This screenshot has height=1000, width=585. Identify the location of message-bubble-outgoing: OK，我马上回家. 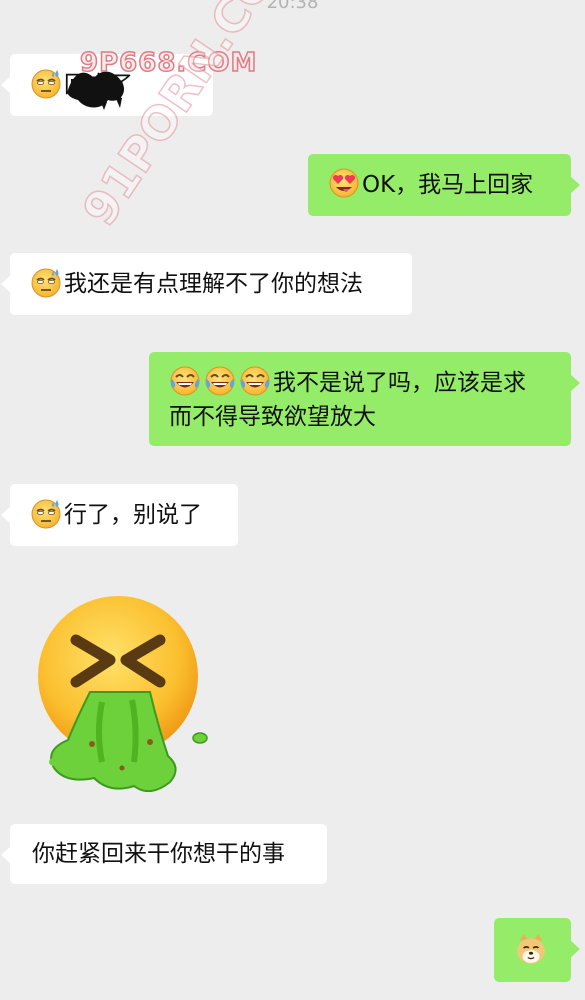
(444, 185).